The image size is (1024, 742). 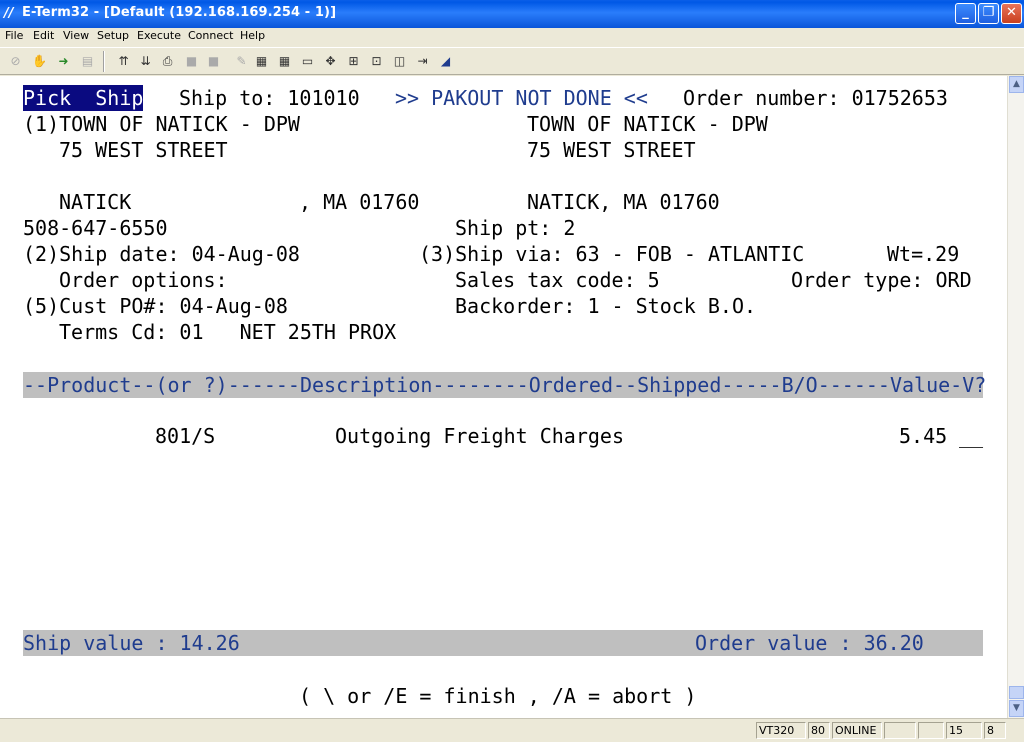 I want to click on ship-to-name: TOWN OF NATICK - DPW, so click(x=647, y=124).